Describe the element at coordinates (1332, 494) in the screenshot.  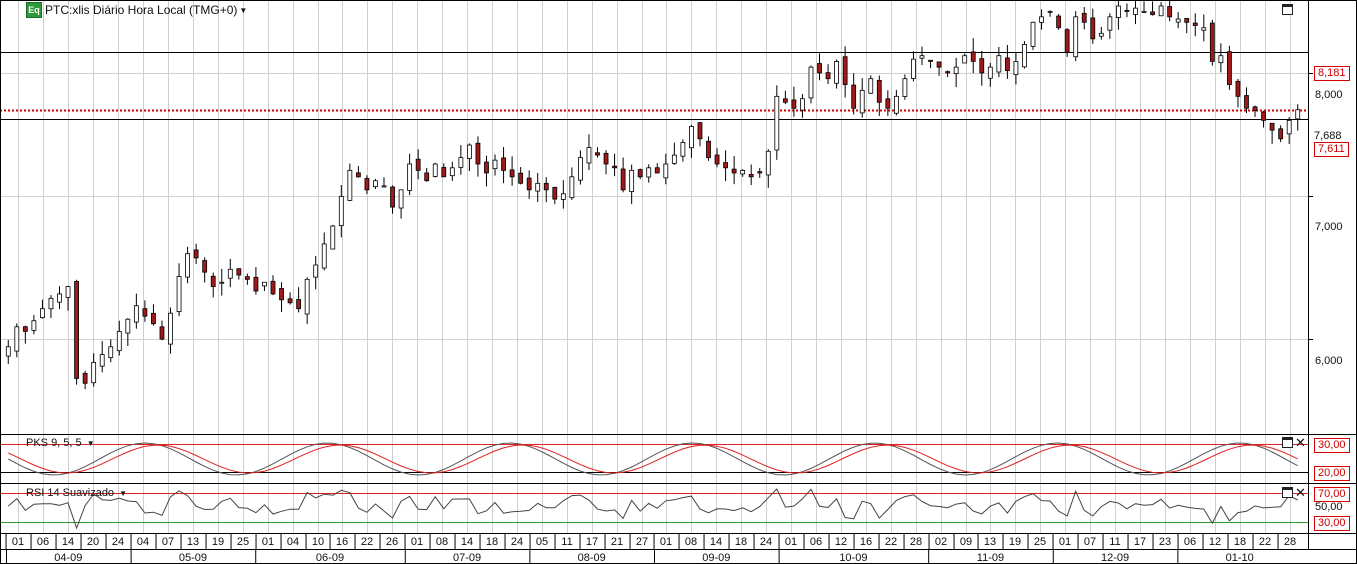
I see `rsi-level-upper: 70,00` at that location.